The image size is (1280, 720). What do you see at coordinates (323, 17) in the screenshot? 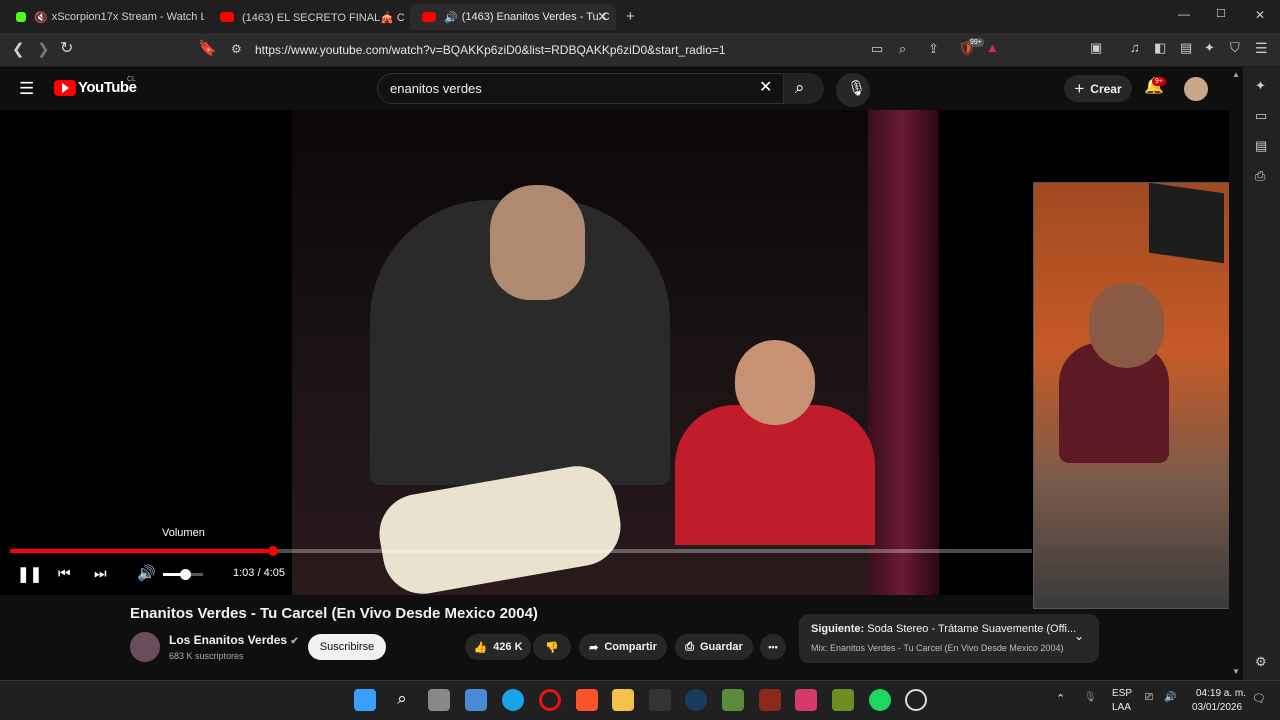
I see `tab-label: (1463) EL SECRETO FINAL🎪 Capitulo` at bounding box center [323, 17].